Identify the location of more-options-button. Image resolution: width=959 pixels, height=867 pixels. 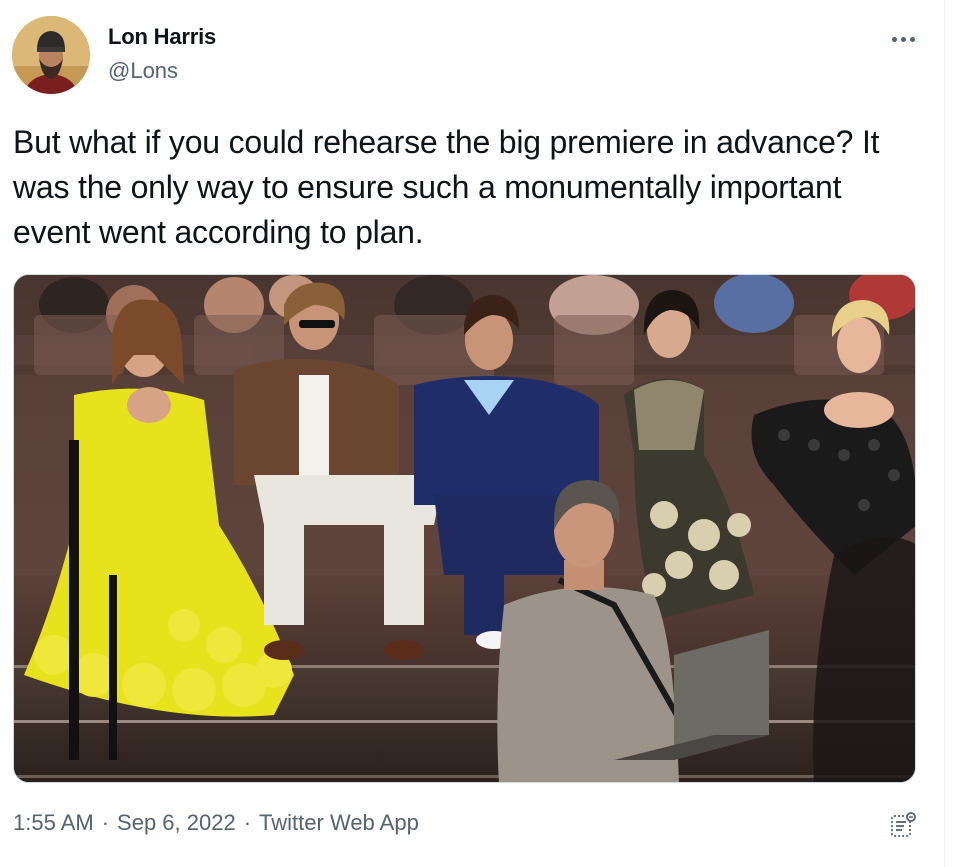
(903, 39).